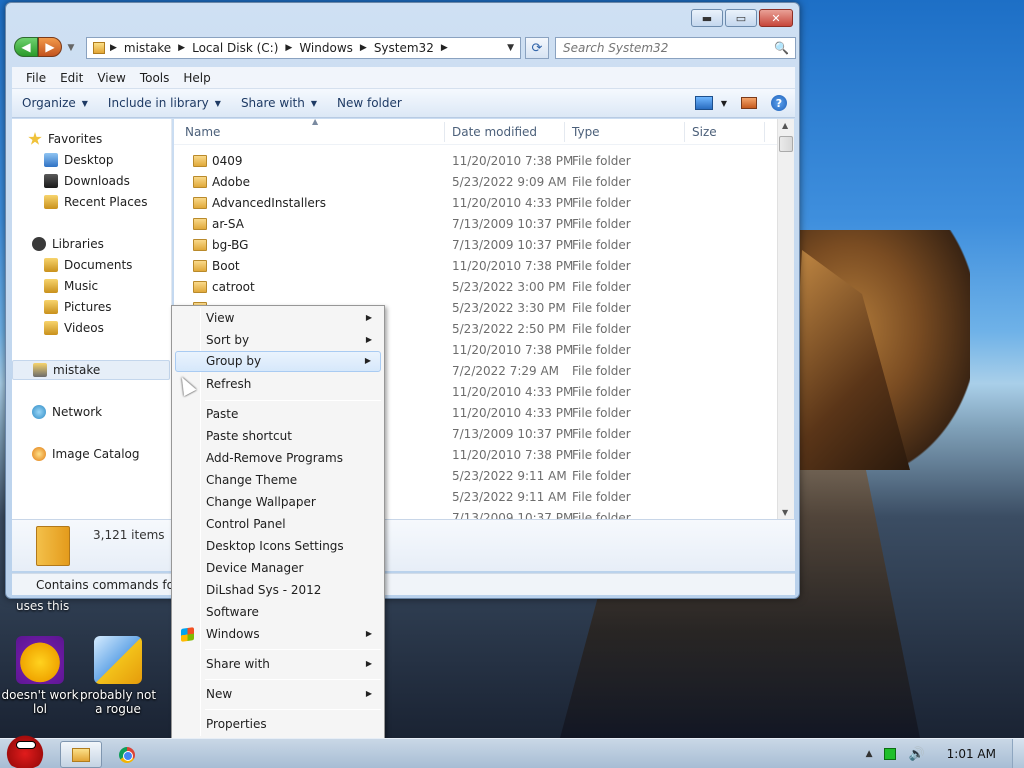  Describe the element at coordinates (513, 434) in the screenshot. I see `file-date: 7/13/2009 10:37 PM` at that location.